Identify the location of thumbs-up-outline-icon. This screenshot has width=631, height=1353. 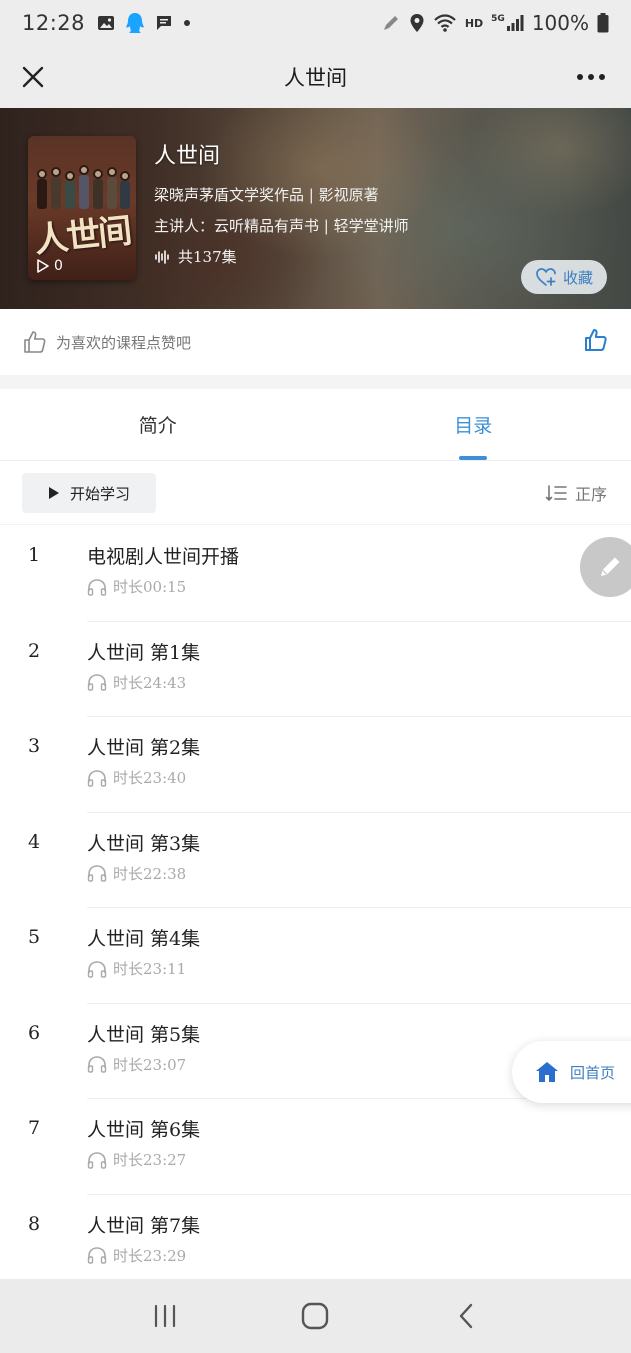
(35, 342).